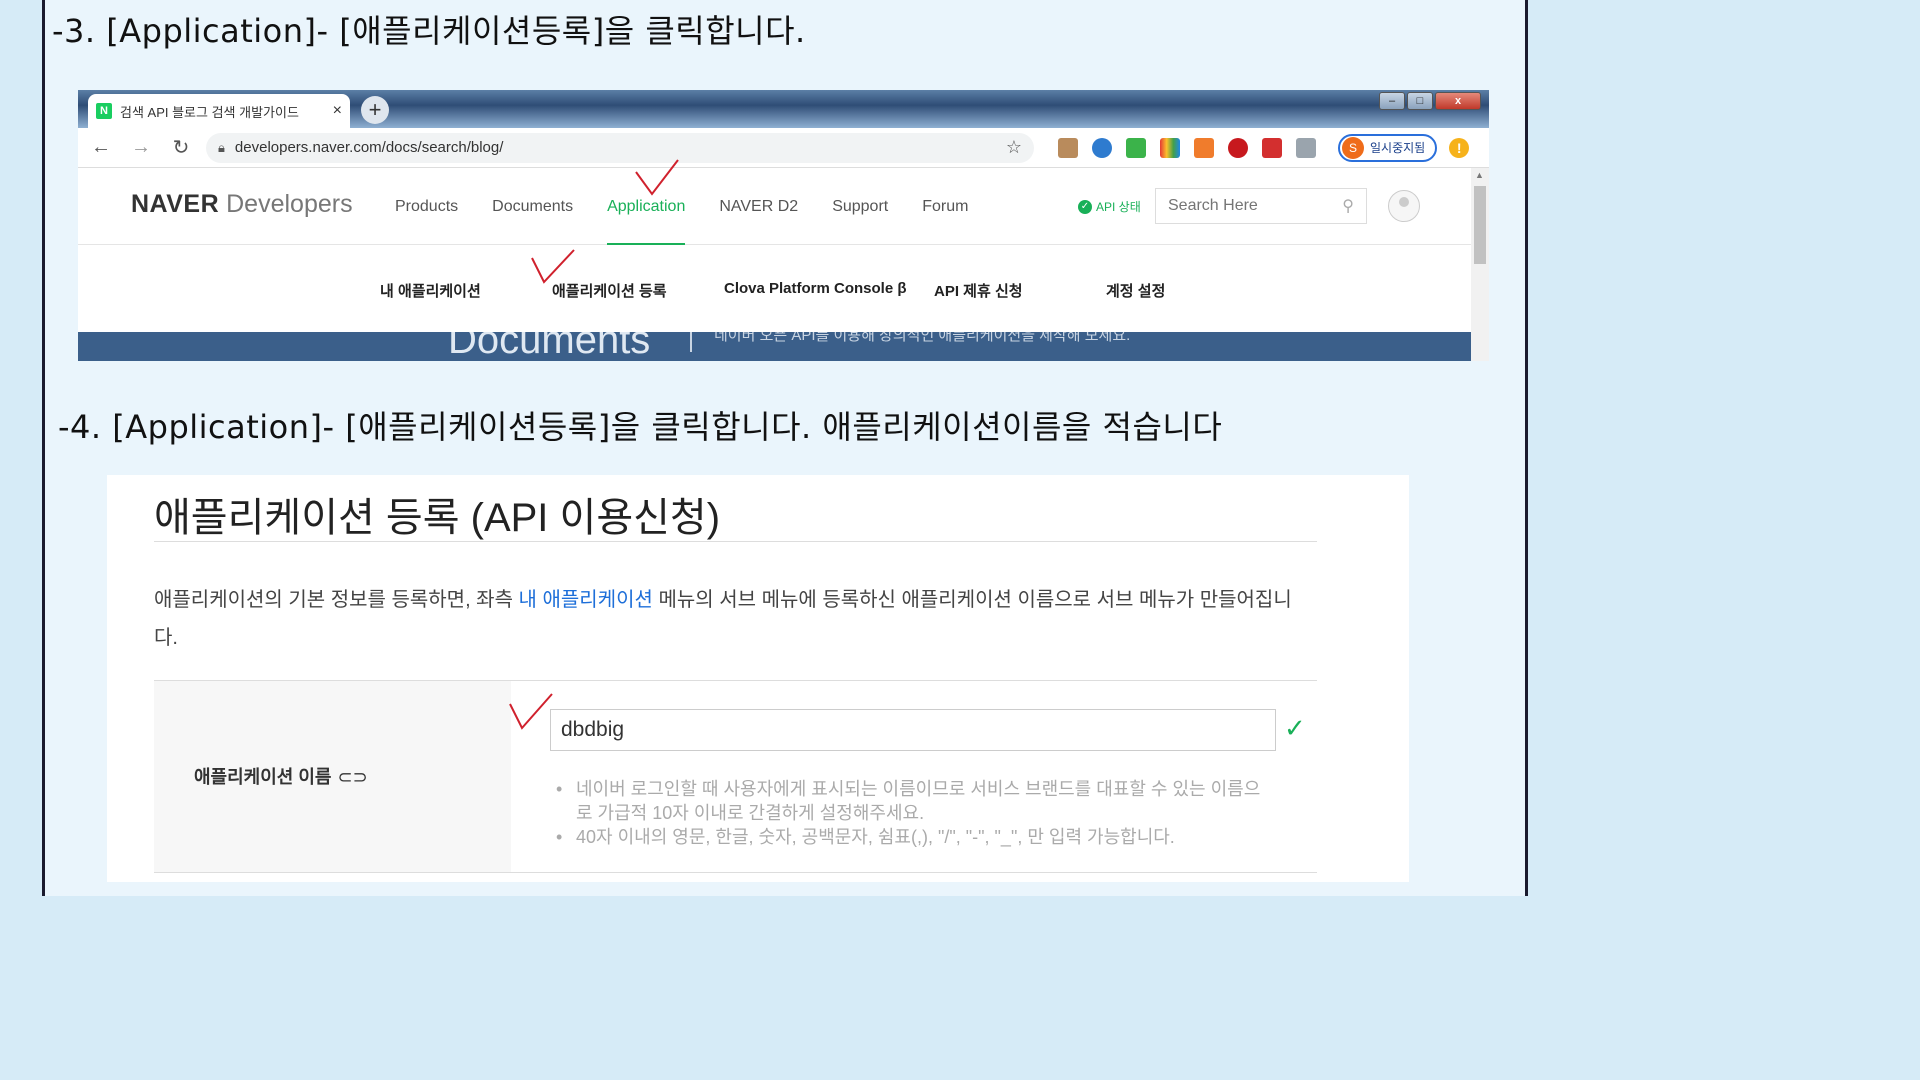  Describe the element at coordinates (1398, 148) in the screenshot. I see `profile-label: 일시중지됨` at that location.